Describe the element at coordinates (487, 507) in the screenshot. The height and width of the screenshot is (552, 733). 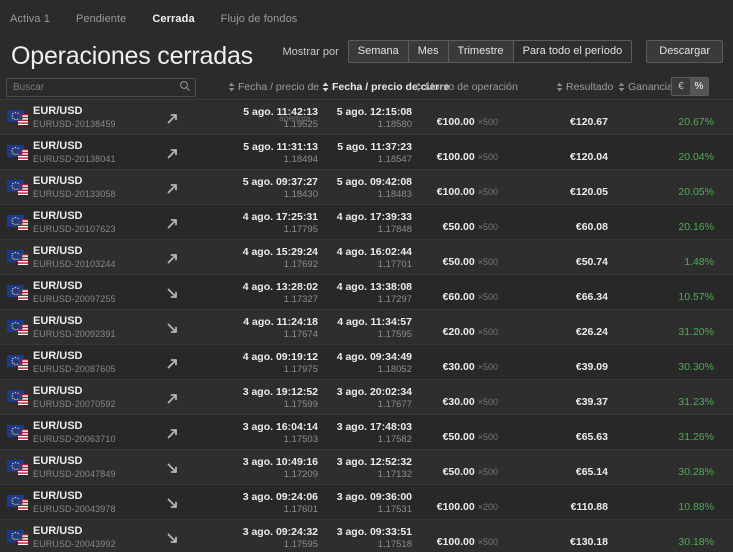
I see `trade-multiplier: ×200` at that location.